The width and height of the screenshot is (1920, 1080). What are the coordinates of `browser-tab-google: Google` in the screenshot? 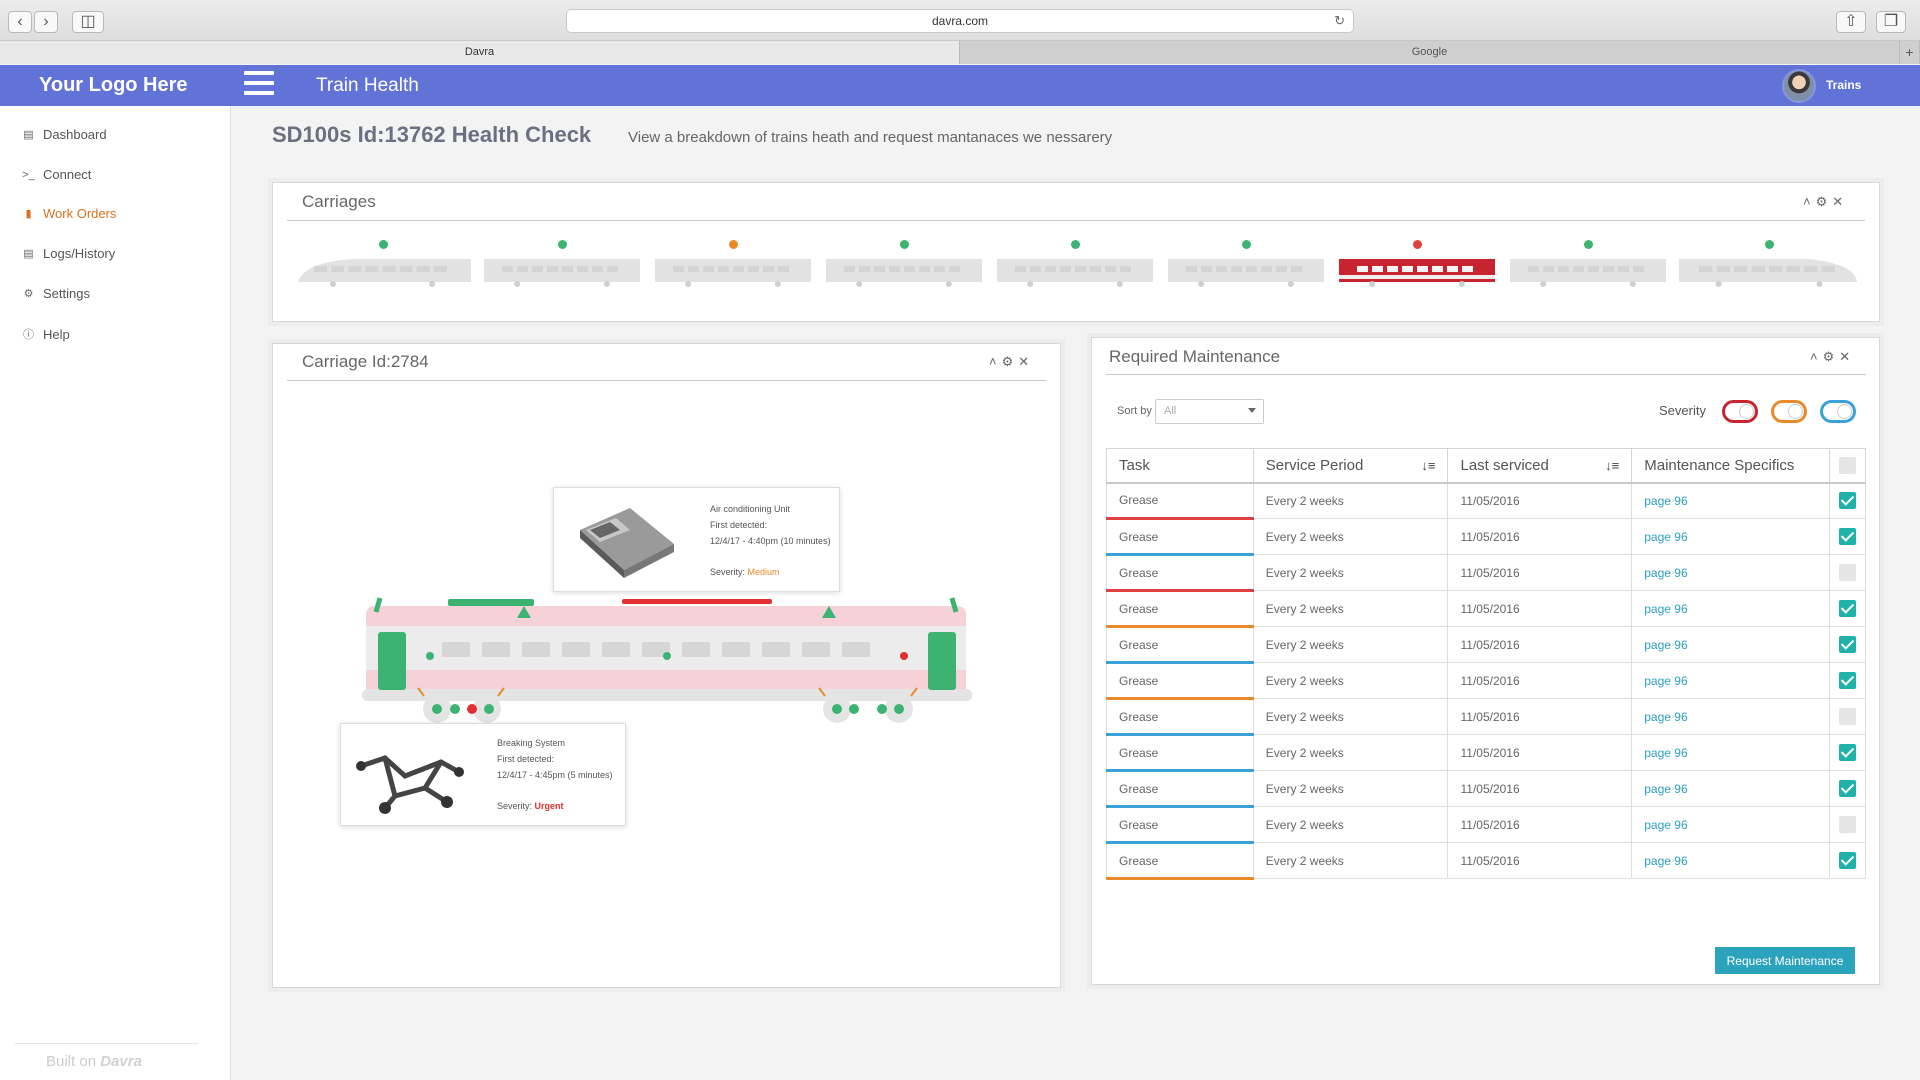 It's located at (1430, 52).